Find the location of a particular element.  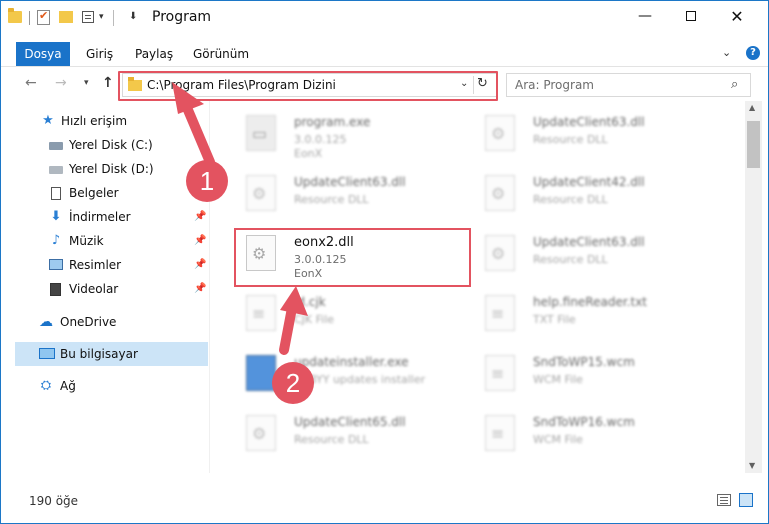

forward-button: → is located at coordinates (61, 83).